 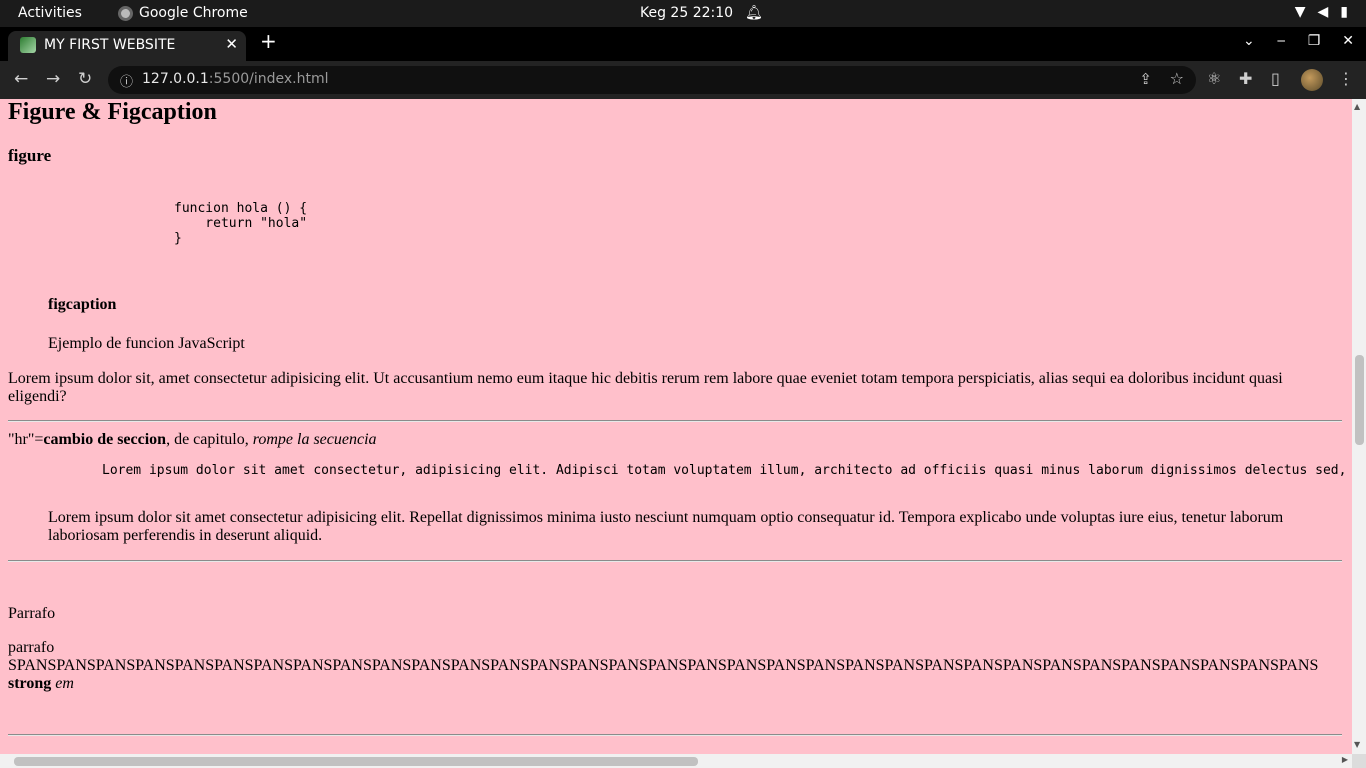 What do you see at coordinates (30, 683) in the screenshot?
I see `strong-text: strong` at bounding box center [30, 683].